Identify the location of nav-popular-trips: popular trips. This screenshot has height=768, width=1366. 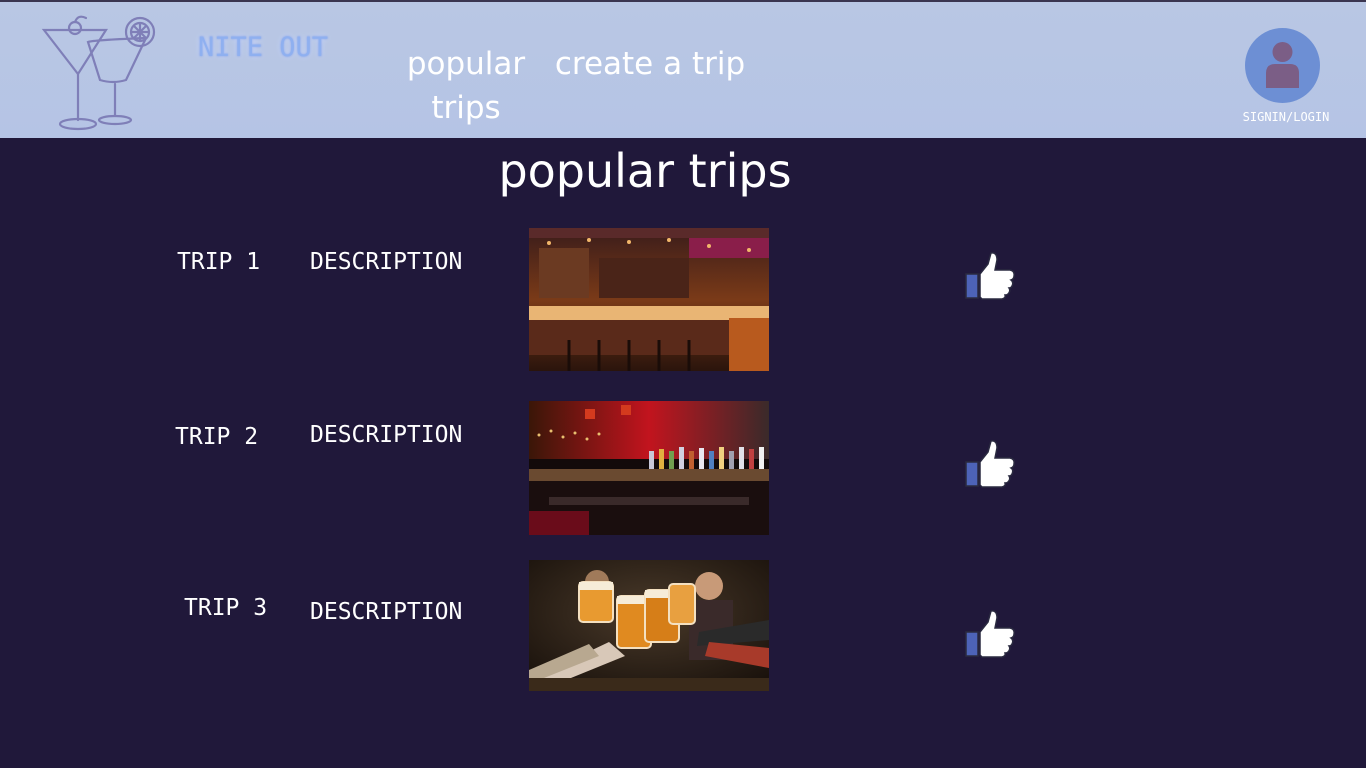
(466, 86).